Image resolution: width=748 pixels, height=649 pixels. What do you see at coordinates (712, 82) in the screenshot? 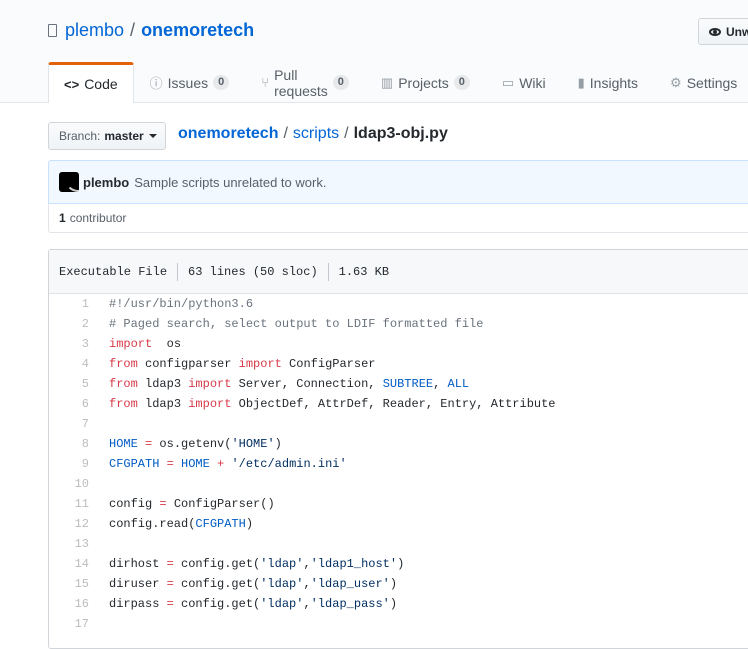
I see `tab-label: Settings` at bounding box center [712, 82].